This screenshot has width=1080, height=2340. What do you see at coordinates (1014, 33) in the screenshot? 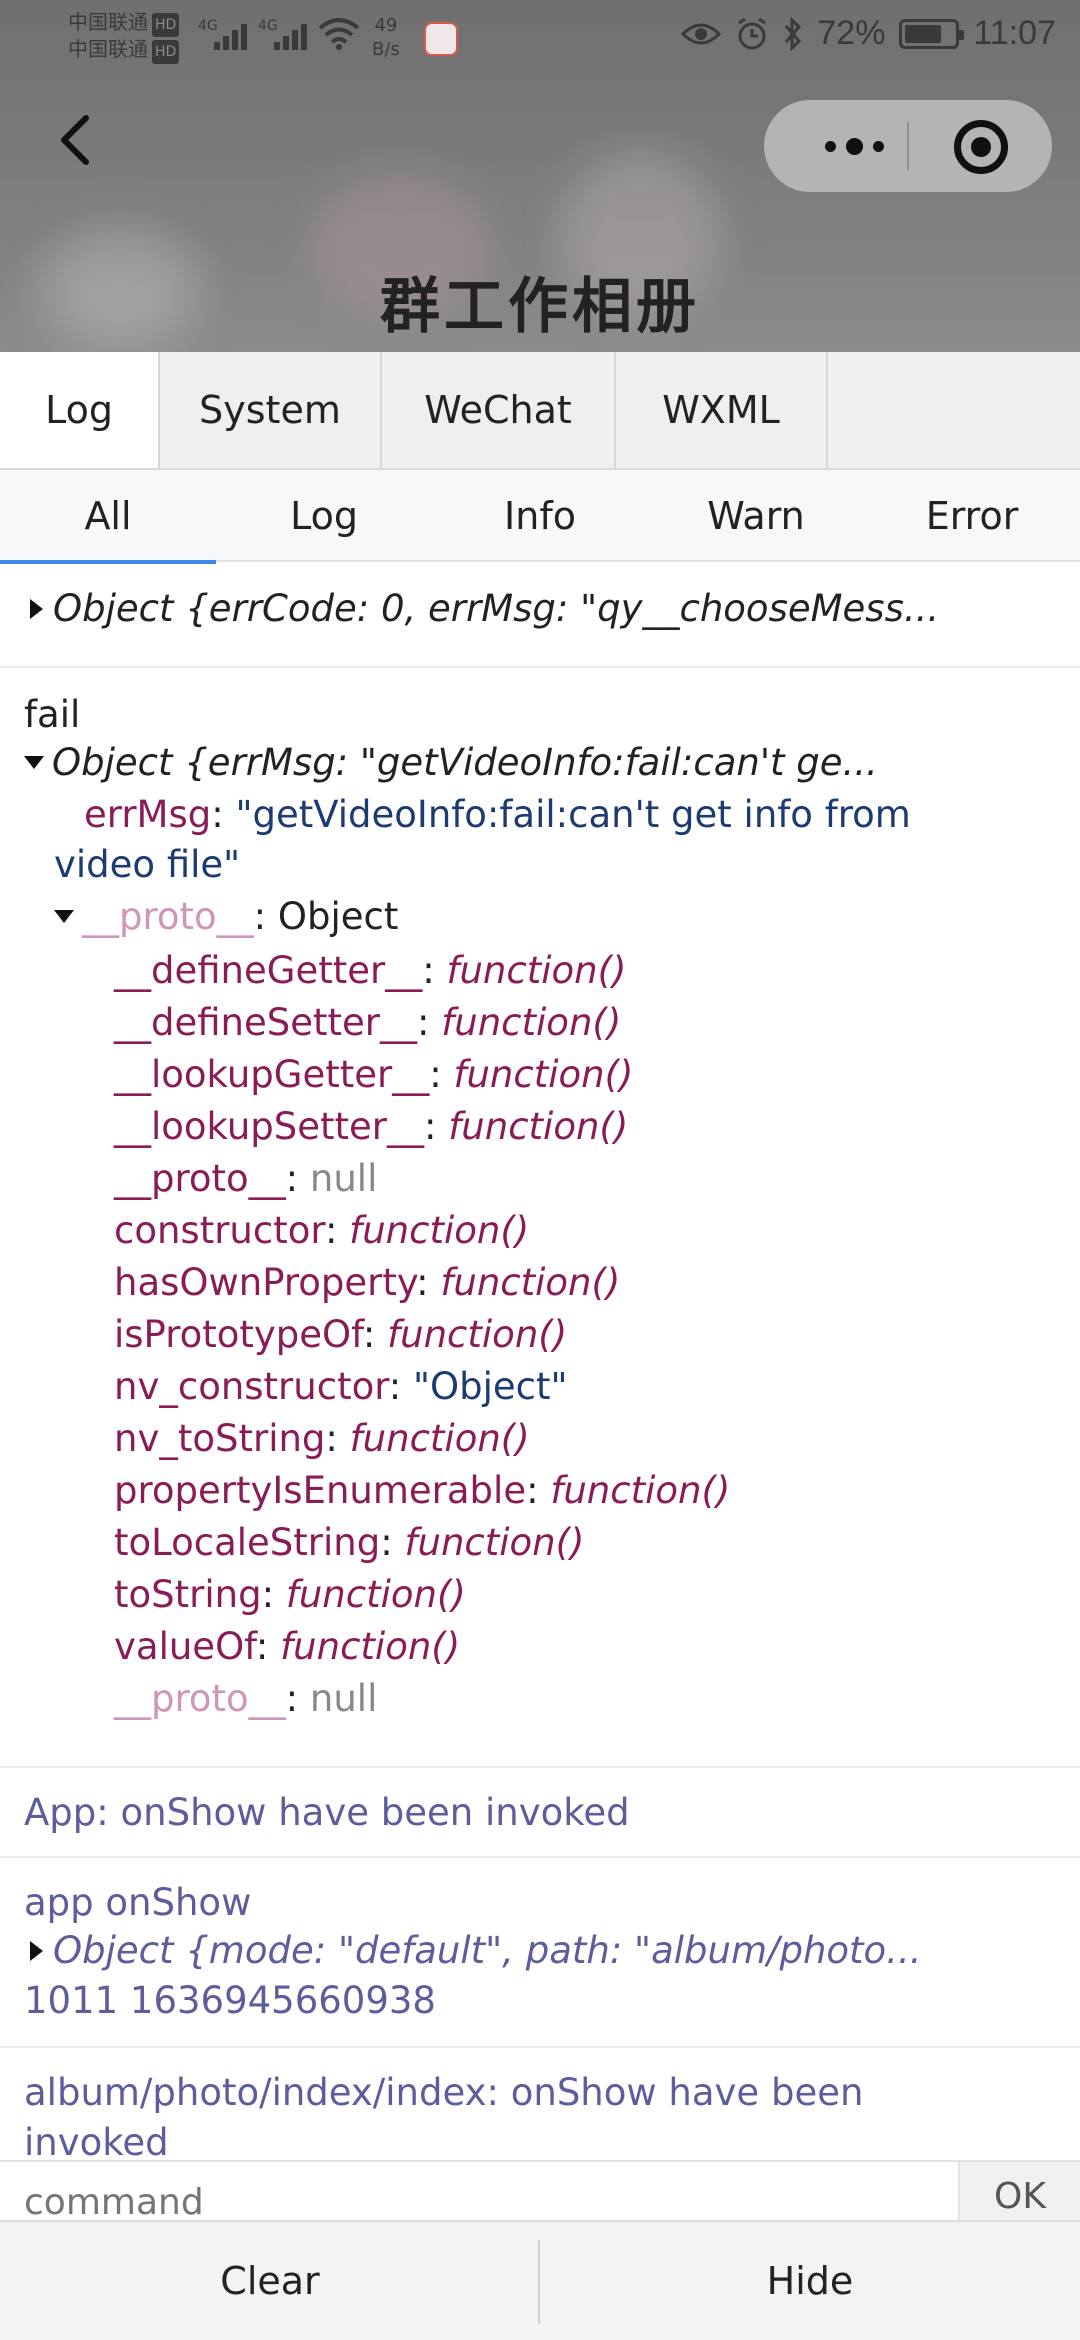
I see `clock: 11:07` at bounding box center [1014, 33].